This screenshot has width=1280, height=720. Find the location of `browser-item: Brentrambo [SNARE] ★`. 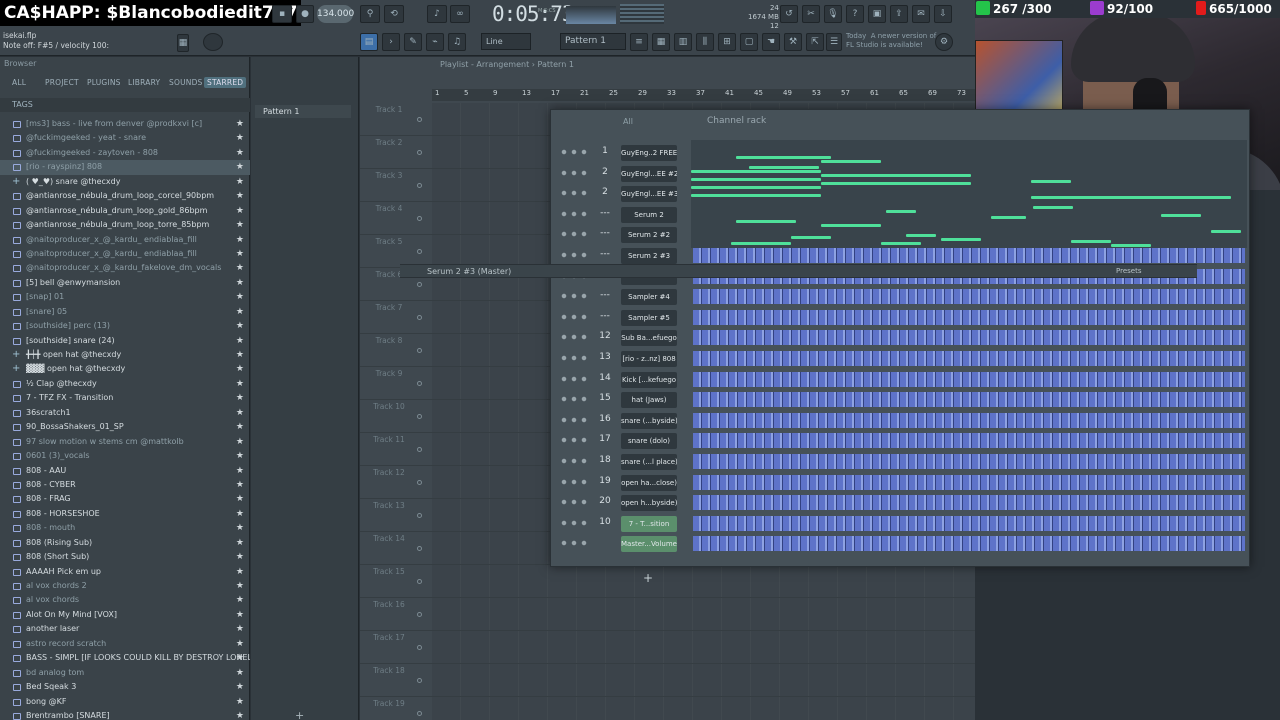

browser-item: Brentrambo [SNARE] ★ is located at coordinates (125, 714).